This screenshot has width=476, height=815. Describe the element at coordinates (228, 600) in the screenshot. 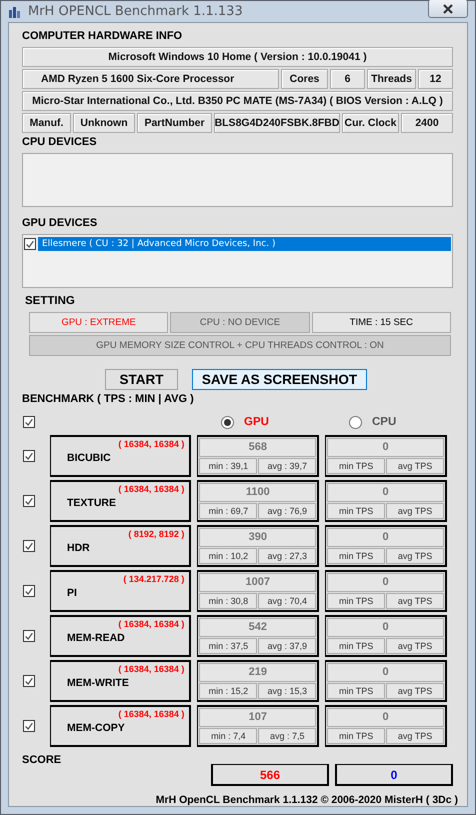

I see `min-value: min : 30,8` at that location.